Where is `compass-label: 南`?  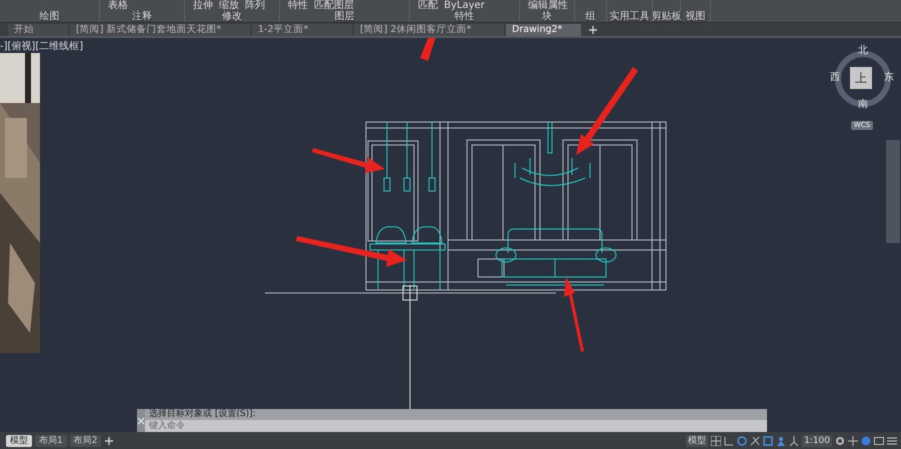
compass-label: 南 is located at coordinates (863, 105).